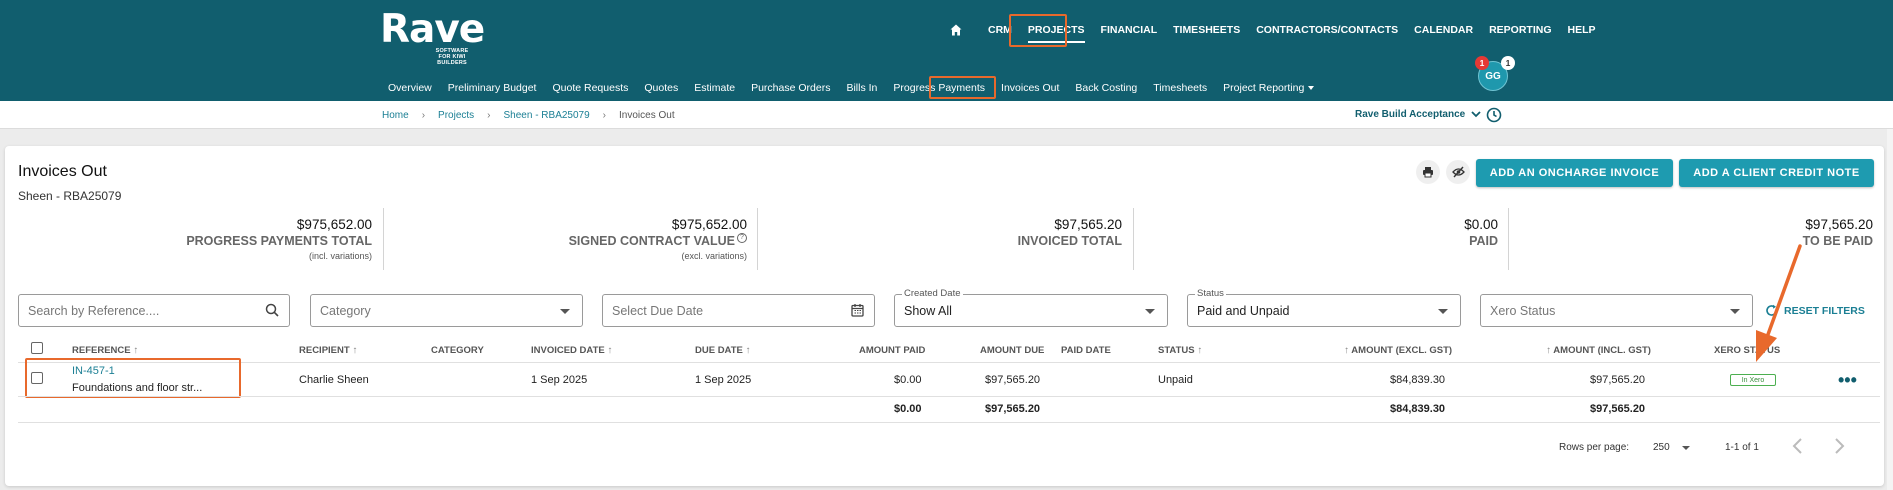  Describe the element at coordinates (1742, 447) in the screenshot. I see `pagination-range: 1-1 of 1` at that location.